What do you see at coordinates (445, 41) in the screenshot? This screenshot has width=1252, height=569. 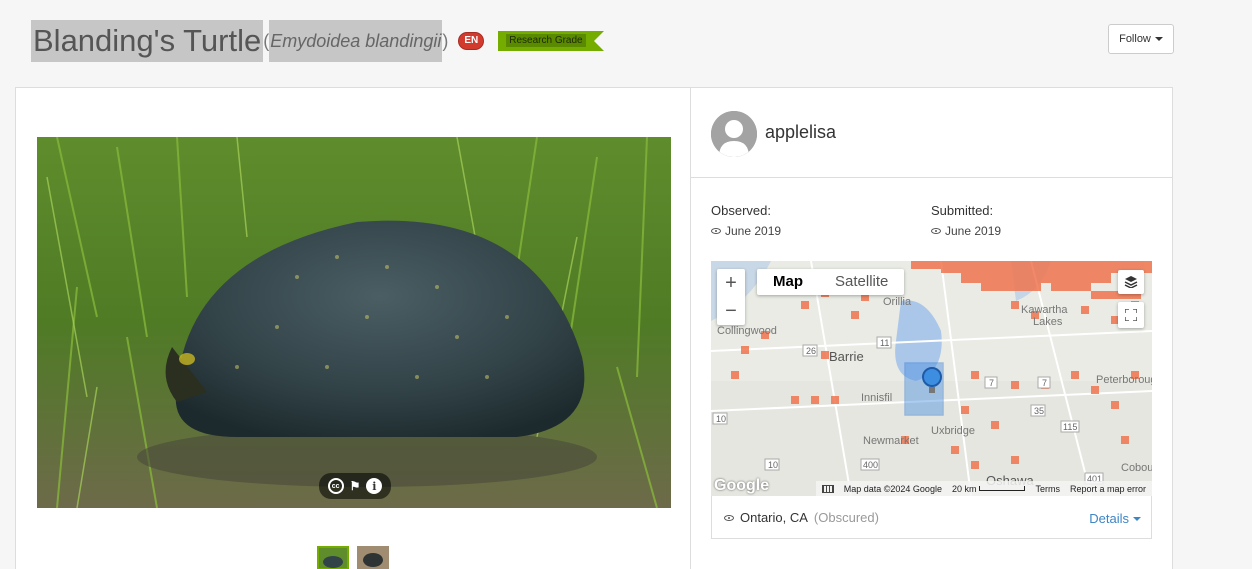 I see `paren-close: )` at bounding box center [445, 41].